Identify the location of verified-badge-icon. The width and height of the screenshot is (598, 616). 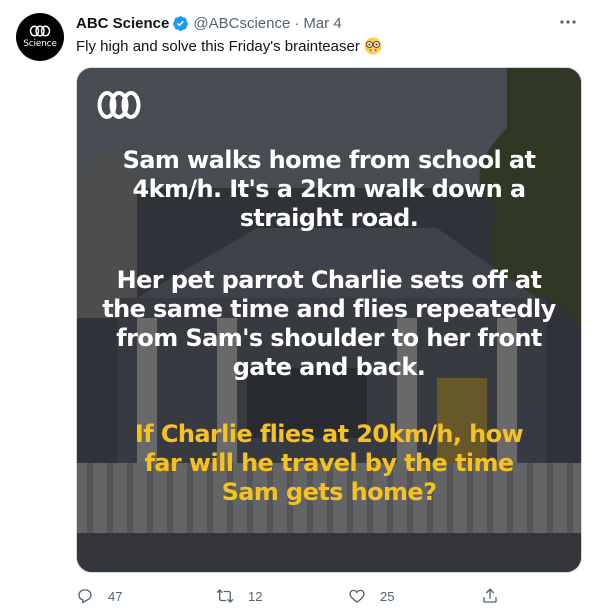
(181, 23).